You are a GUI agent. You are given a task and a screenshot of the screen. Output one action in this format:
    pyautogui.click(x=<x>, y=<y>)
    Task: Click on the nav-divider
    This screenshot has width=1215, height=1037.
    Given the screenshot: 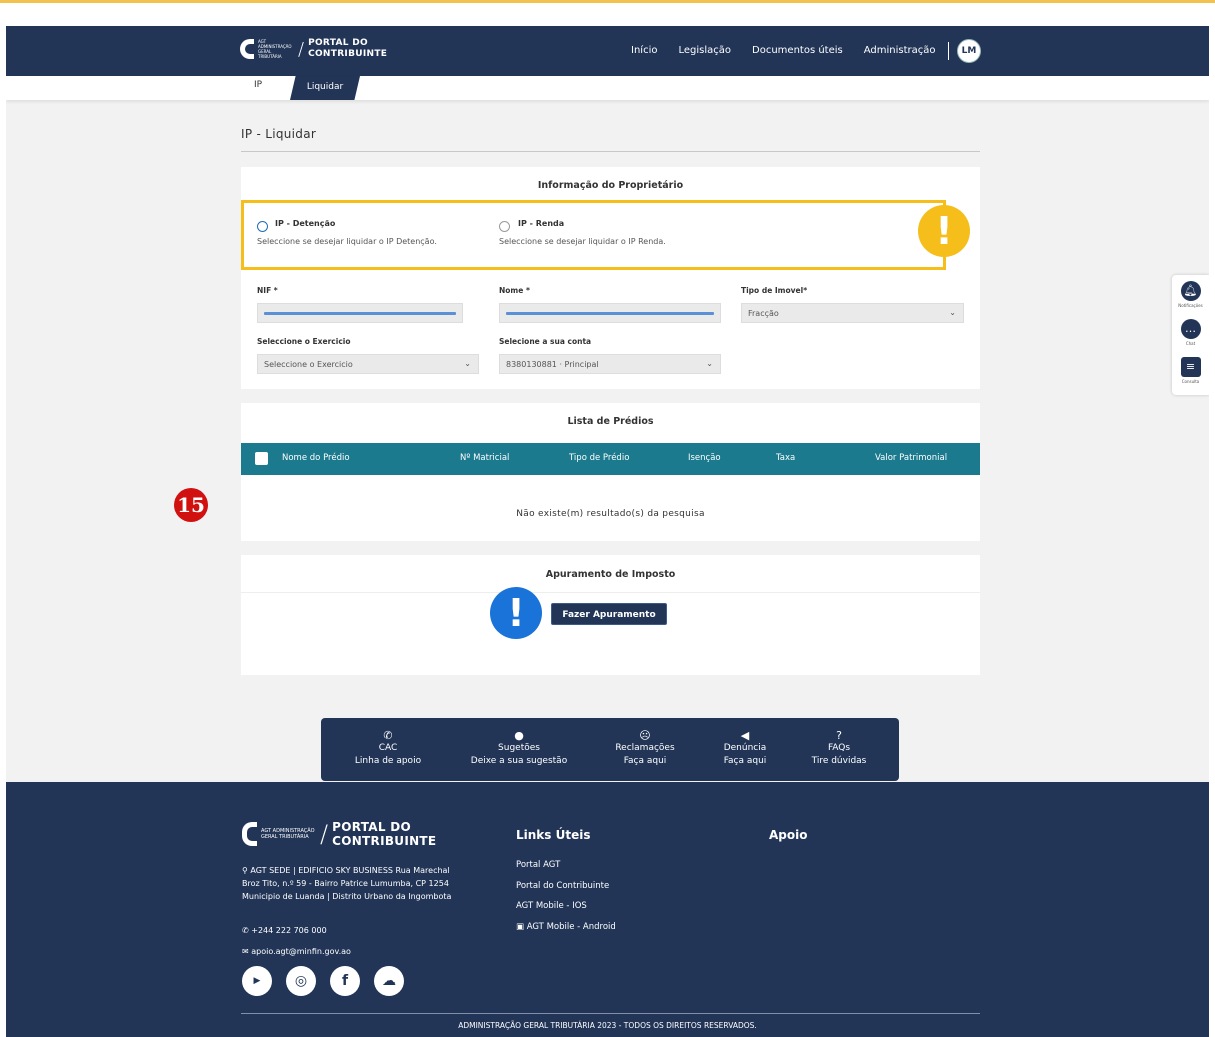 What is the action you would take?
    pyautogui.click(x=948, y=51)
    